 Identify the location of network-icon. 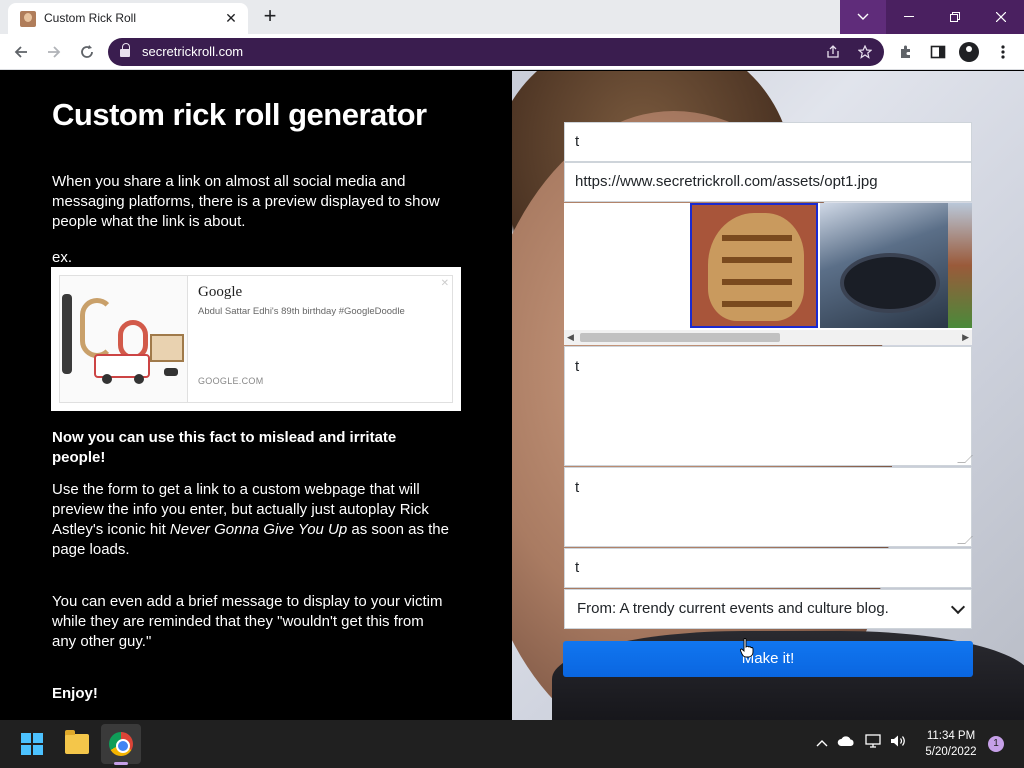
(873, 742).